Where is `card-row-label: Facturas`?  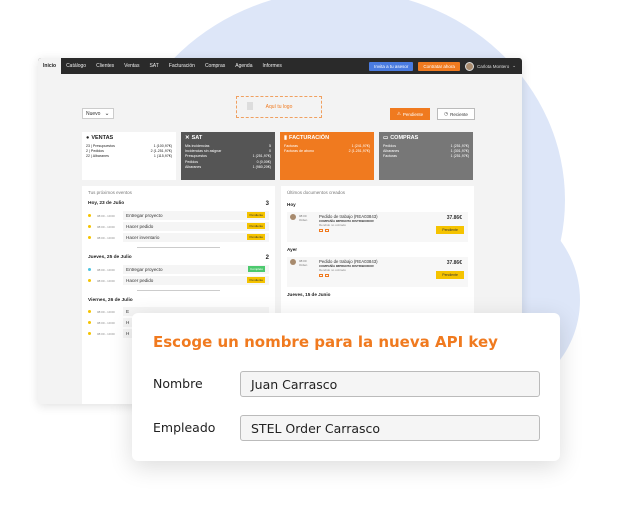 card-row-label: Facturas is located at coordinates (390, 156).